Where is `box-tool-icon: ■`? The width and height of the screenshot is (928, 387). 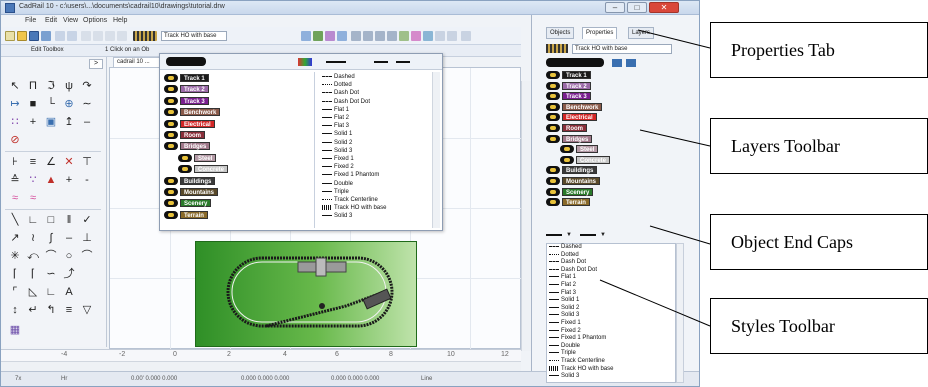 box-tool-icon: ■ is located at coordinates (33, 105).